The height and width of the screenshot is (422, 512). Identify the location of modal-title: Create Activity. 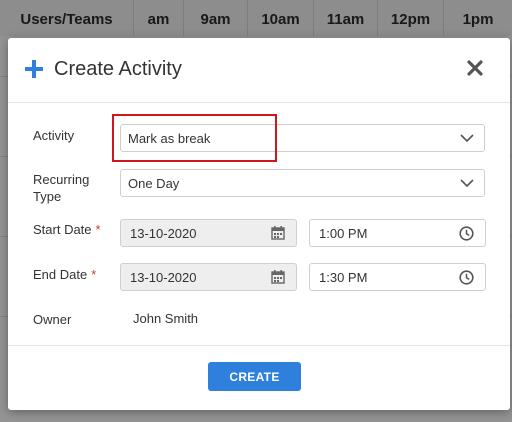
(118, 69).